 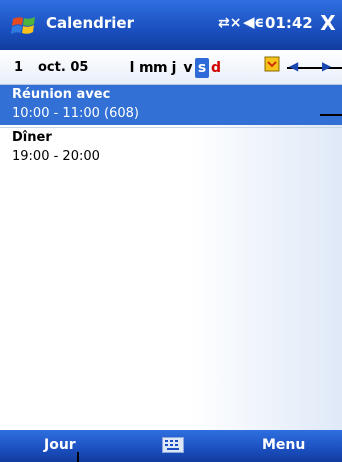 What do you see at coordinates (90, 23) in the screenshot?
I see `app-title: Calendrier` at bounding box center [90, 23].